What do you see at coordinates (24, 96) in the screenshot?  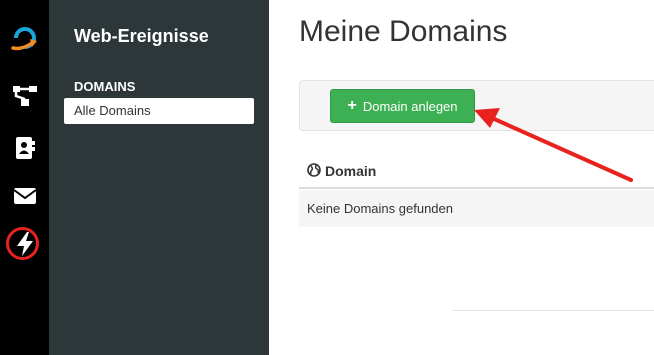 I see `sitemap-icon` at bounding box center [24, 96].